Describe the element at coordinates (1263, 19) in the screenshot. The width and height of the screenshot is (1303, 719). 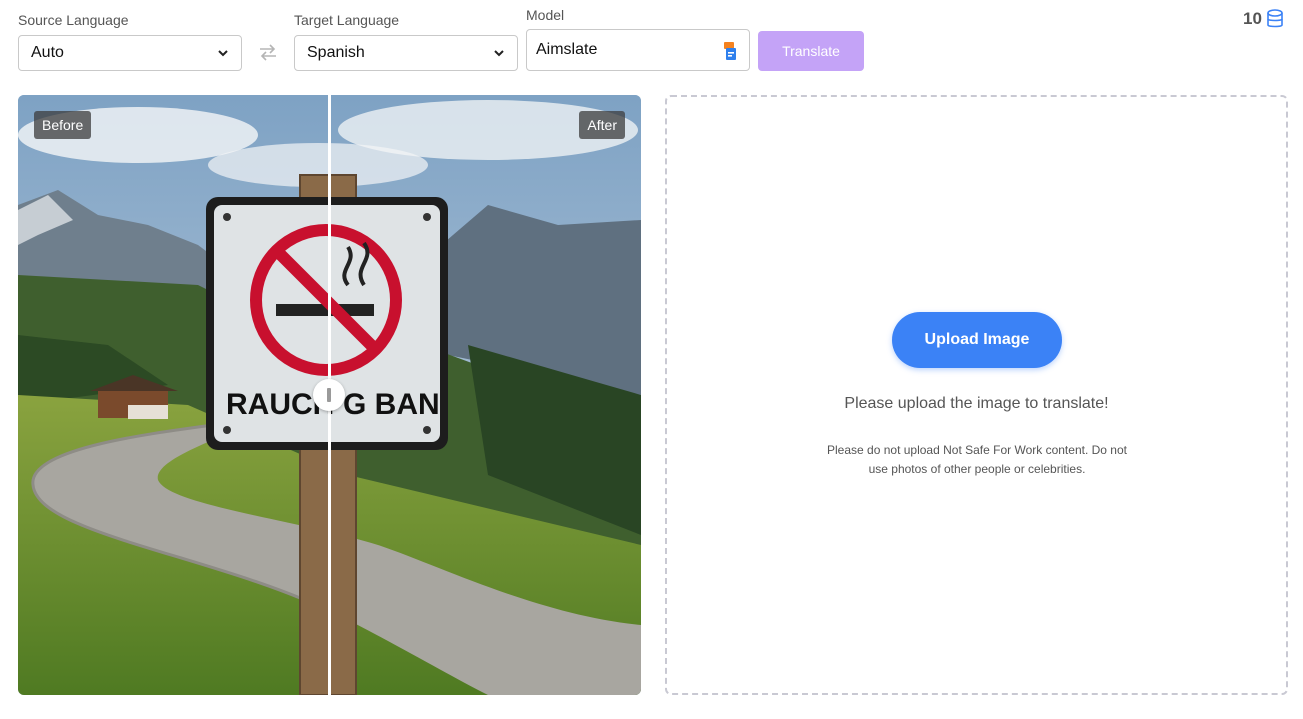
I see `credits-counter: 10` at that location.